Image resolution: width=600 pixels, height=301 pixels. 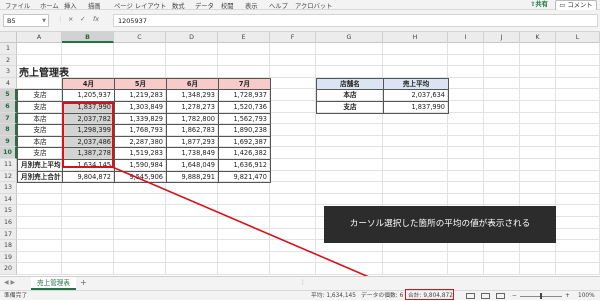 I want to click on total-cell: 9,804,872, so click(x=88, y=177).